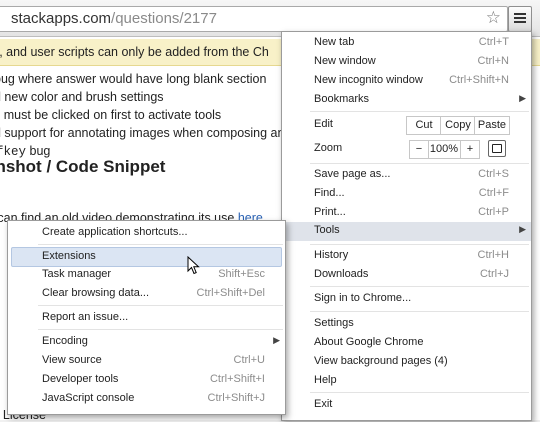 This screenshot has width=540, height=422. What do you see at coordinates (493, 174) in the screenshot?
I see `menu-item-shortcut: Ctrl+S` at bounding box center [493, 174].